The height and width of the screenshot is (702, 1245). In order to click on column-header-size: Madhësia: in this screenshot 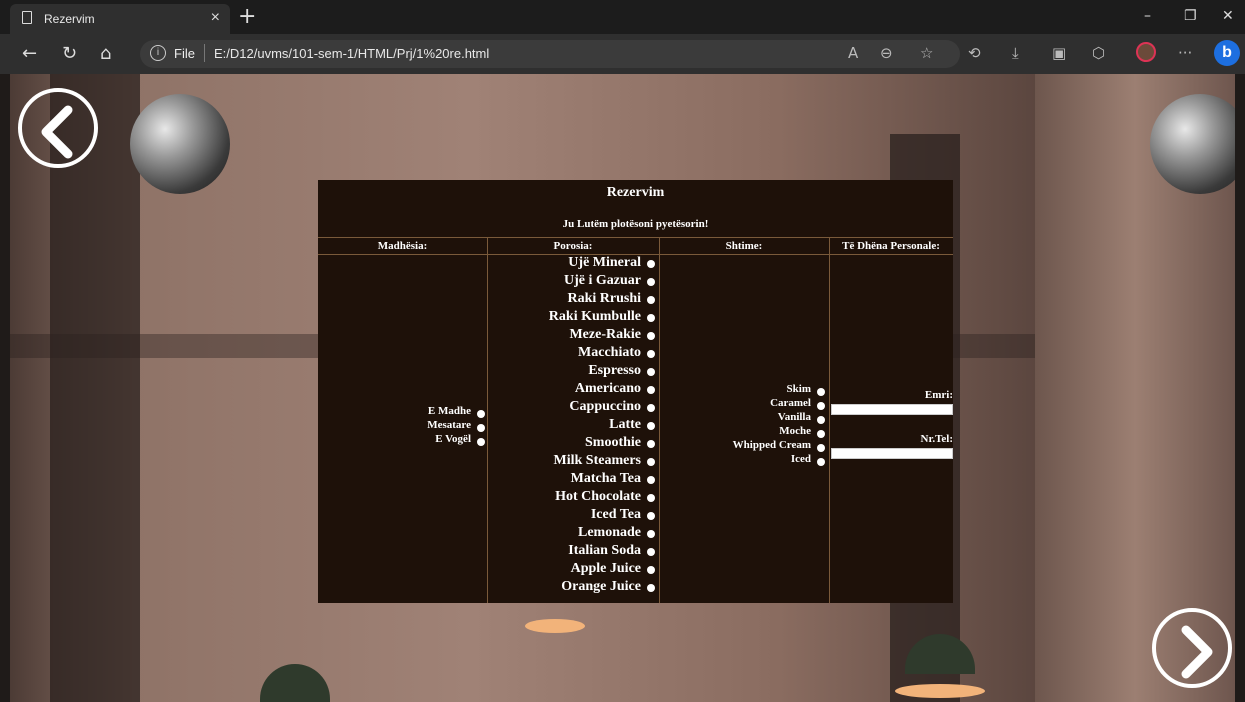, I will do `click(402, 246)`.